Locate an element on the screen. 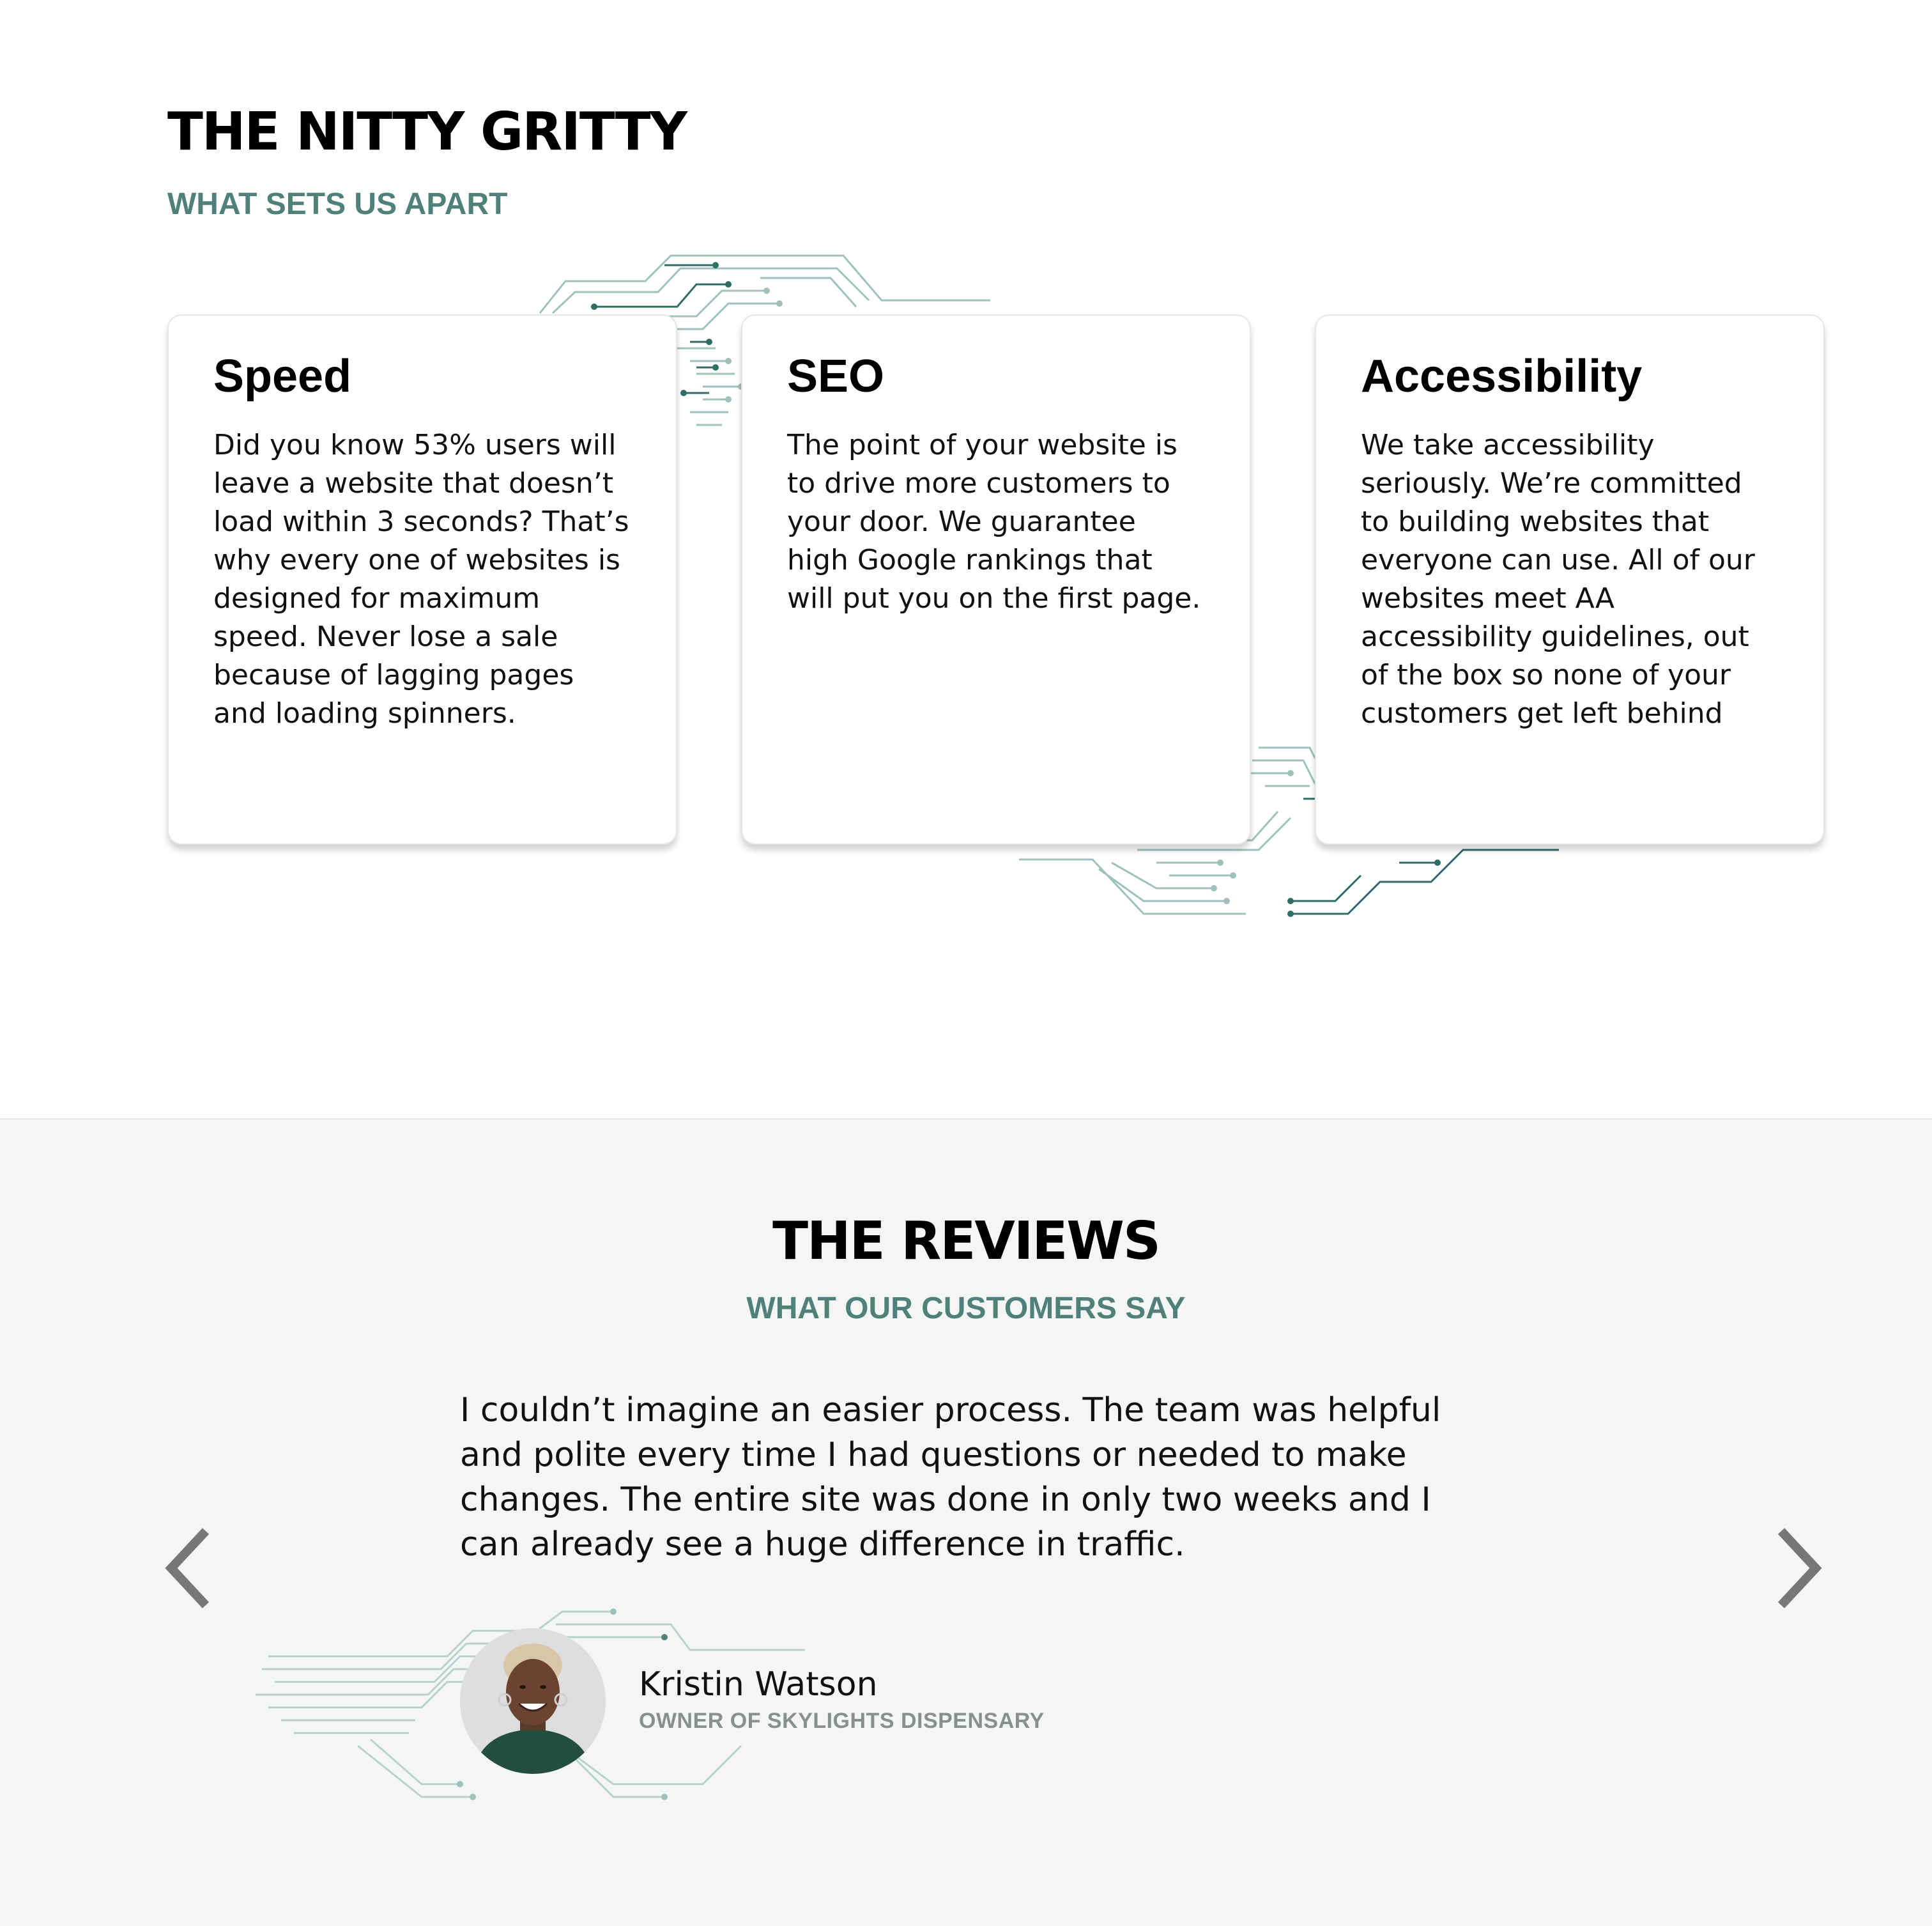  chevron-right-icon is located at coordinates (1799, 1568).